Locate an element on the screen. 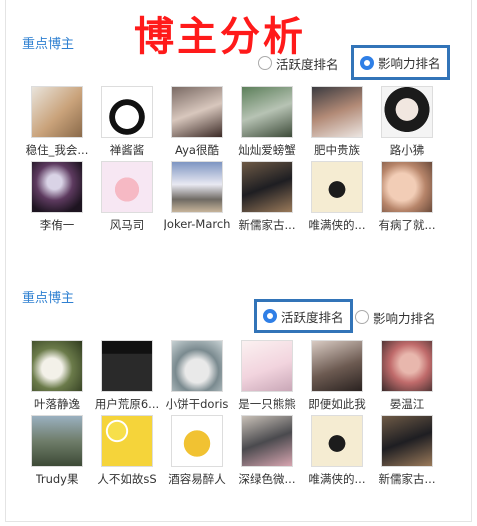  blogger-item: 李侑一 is located at coordinates (57, 198).